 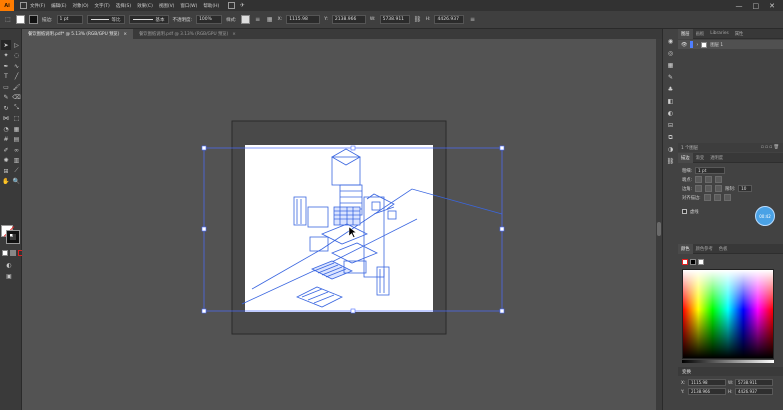 What do you see at coordinates (6, 56) in the screenshot?
I see `magic-wand-tool-icon: ✦` at bounding box center [6, 56].